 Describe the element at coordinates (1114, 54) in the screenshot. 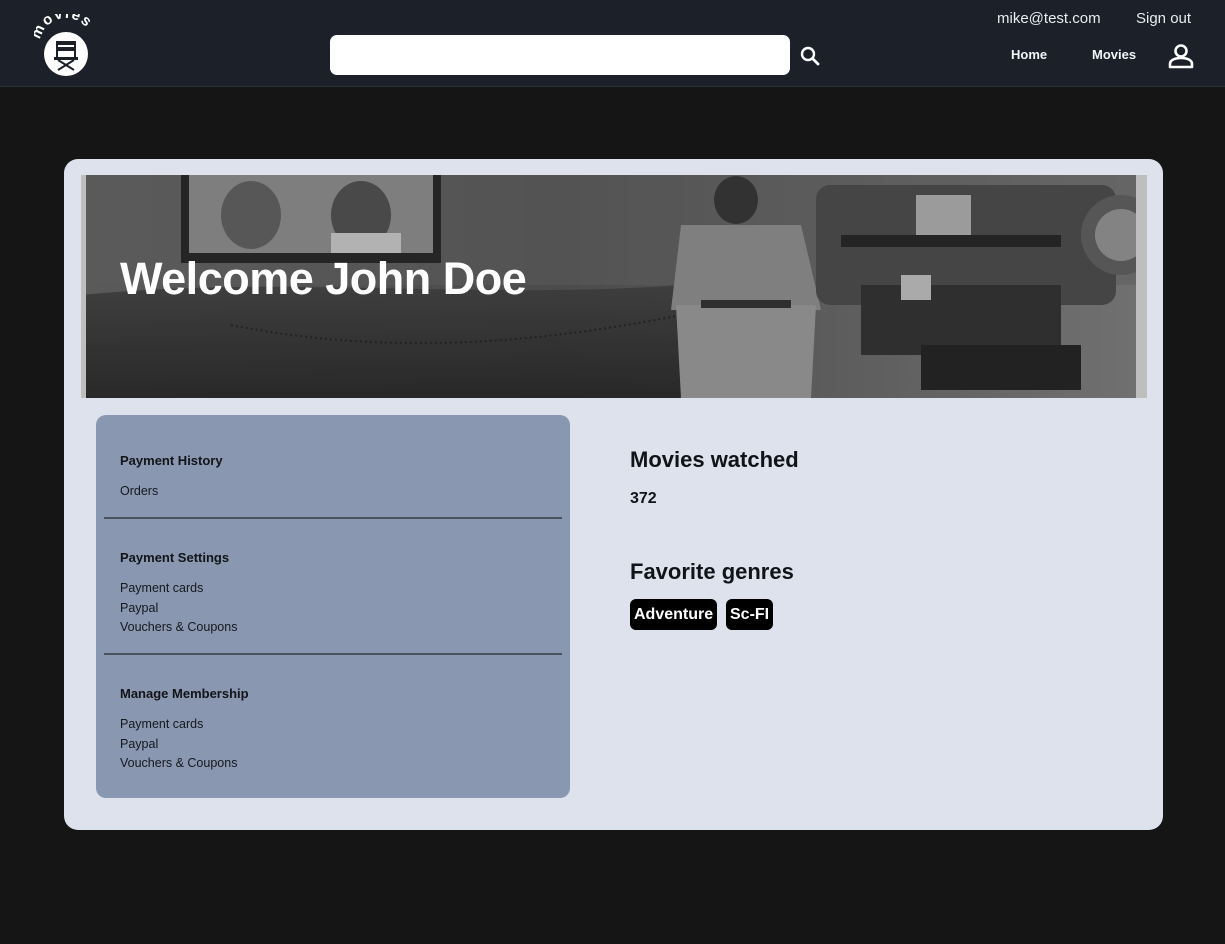

I see `nav-movies-link: Movies` at that location.